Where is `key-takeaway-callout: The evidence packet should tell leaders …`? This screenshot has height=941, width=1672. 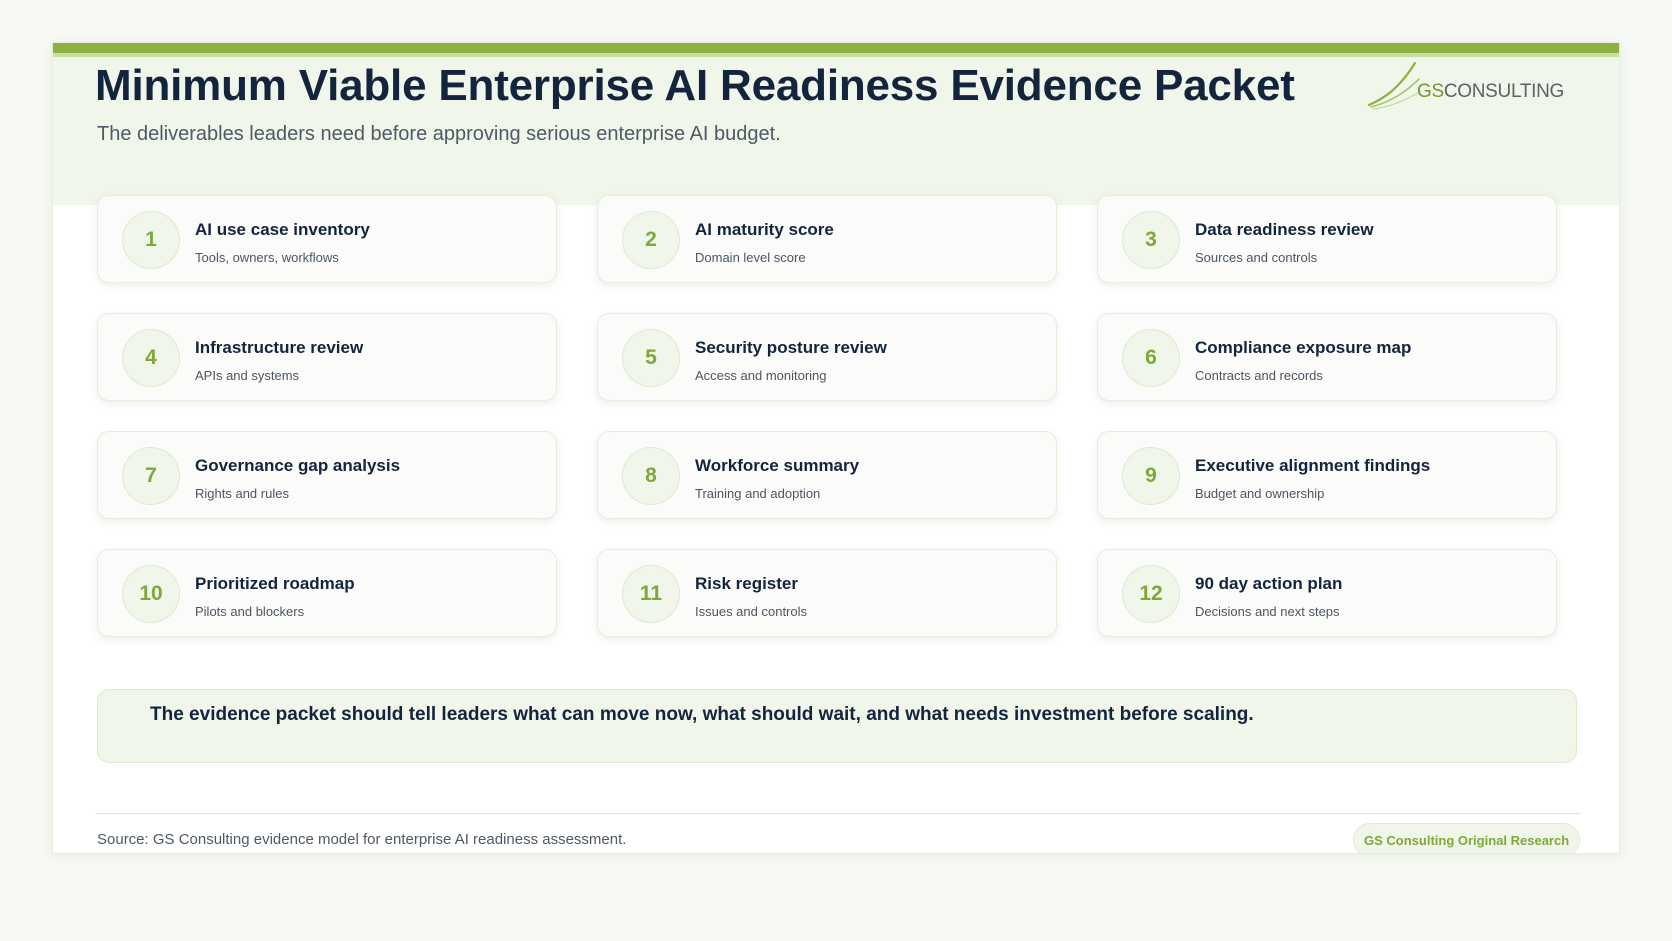 key-takeaway-callout: The evidence packet should tell leaders … is located at coordinates (837, 726).